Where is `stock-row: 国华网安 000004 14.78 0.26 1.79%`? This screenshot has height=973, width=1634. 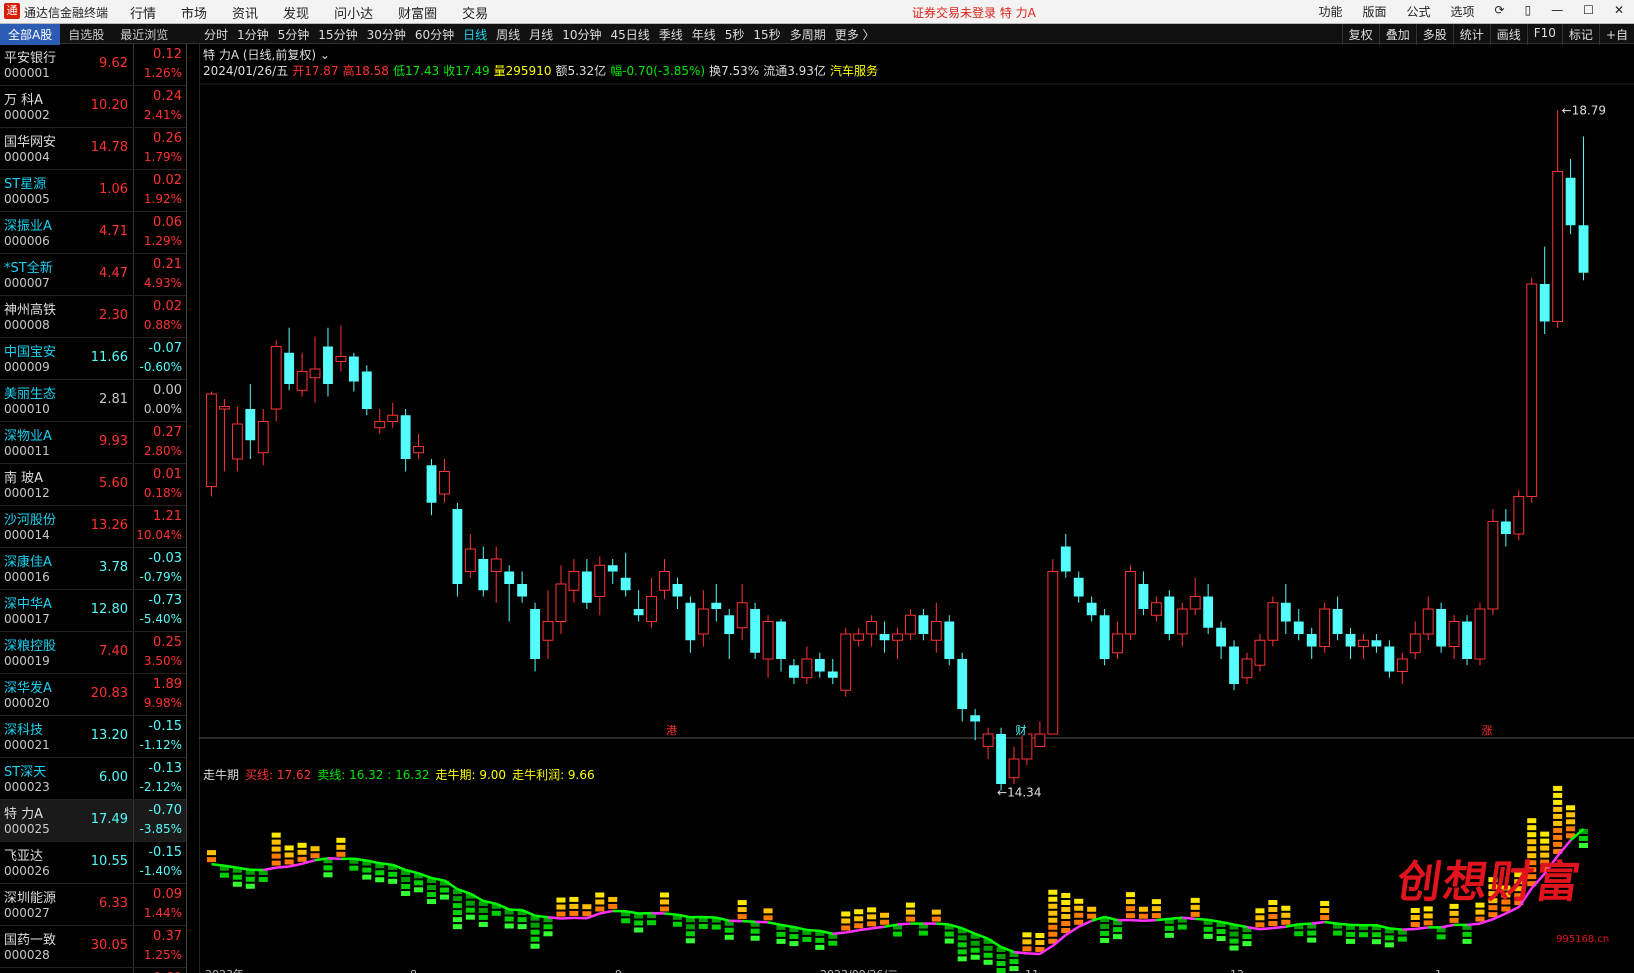
stock-row: 国华网安 000004 14.78 0.26 1.79% is located at coordinates (93, 149).